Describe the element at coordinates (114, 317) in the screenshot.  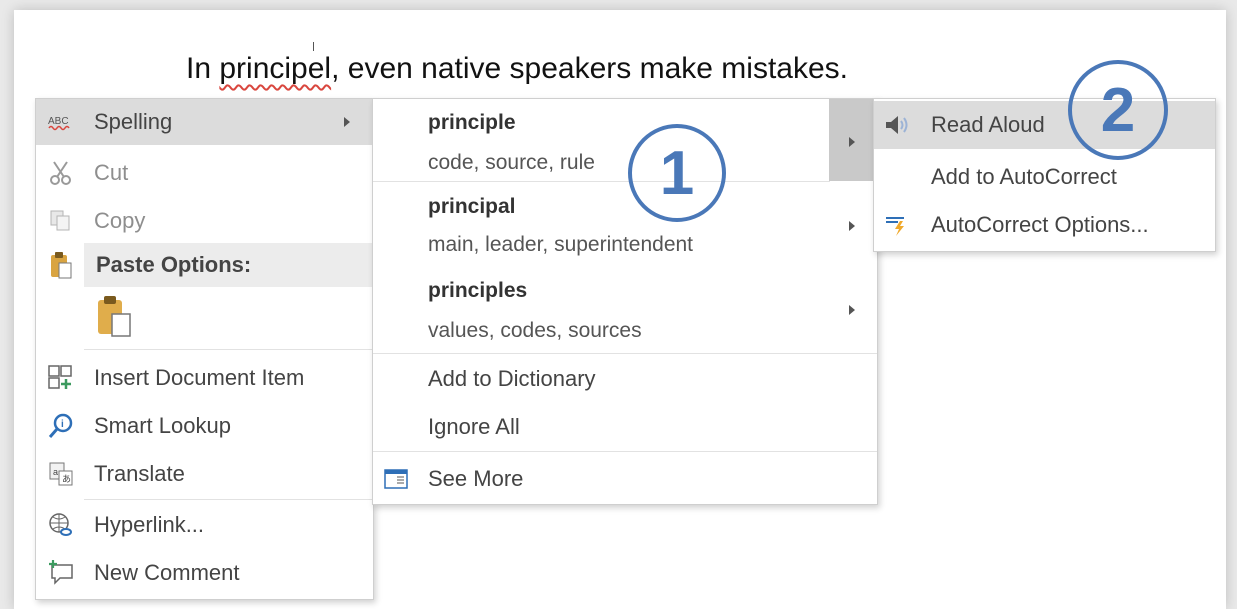
I see `clipboard-paste-icon` at that location.